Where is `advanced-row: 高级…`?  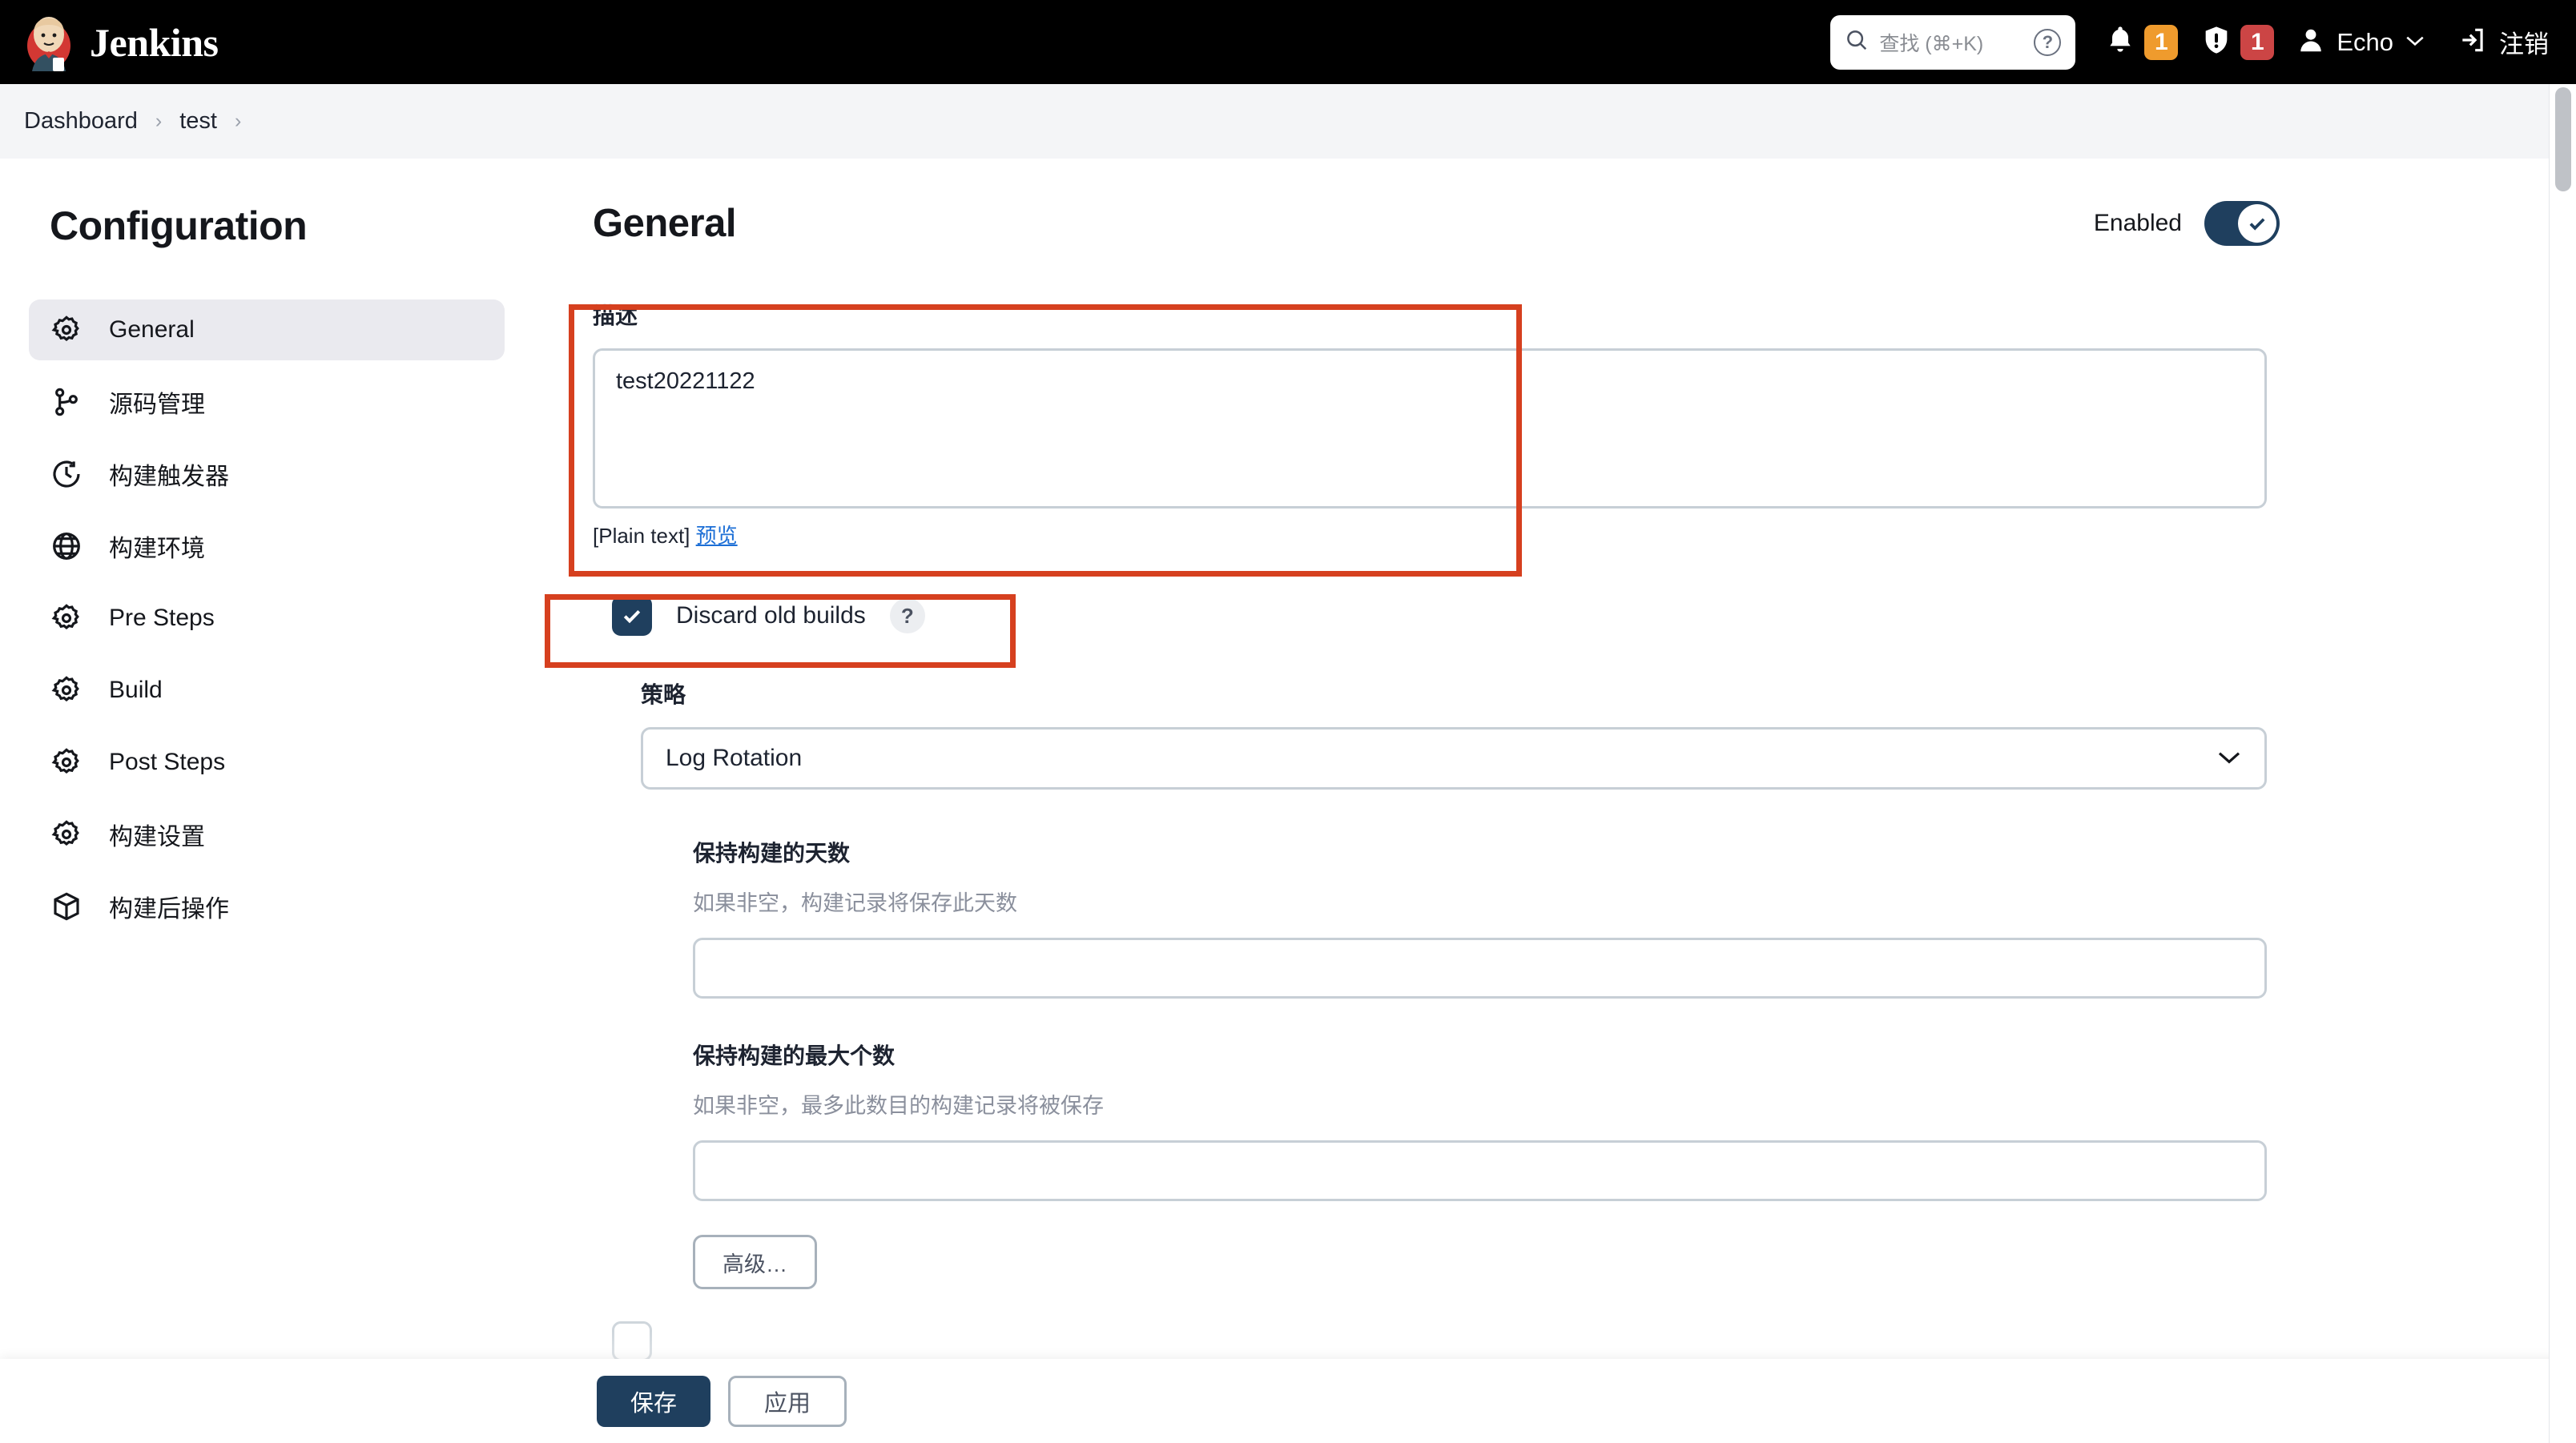
advanced-row: 高级… is located at coordinates (1635, 1262).